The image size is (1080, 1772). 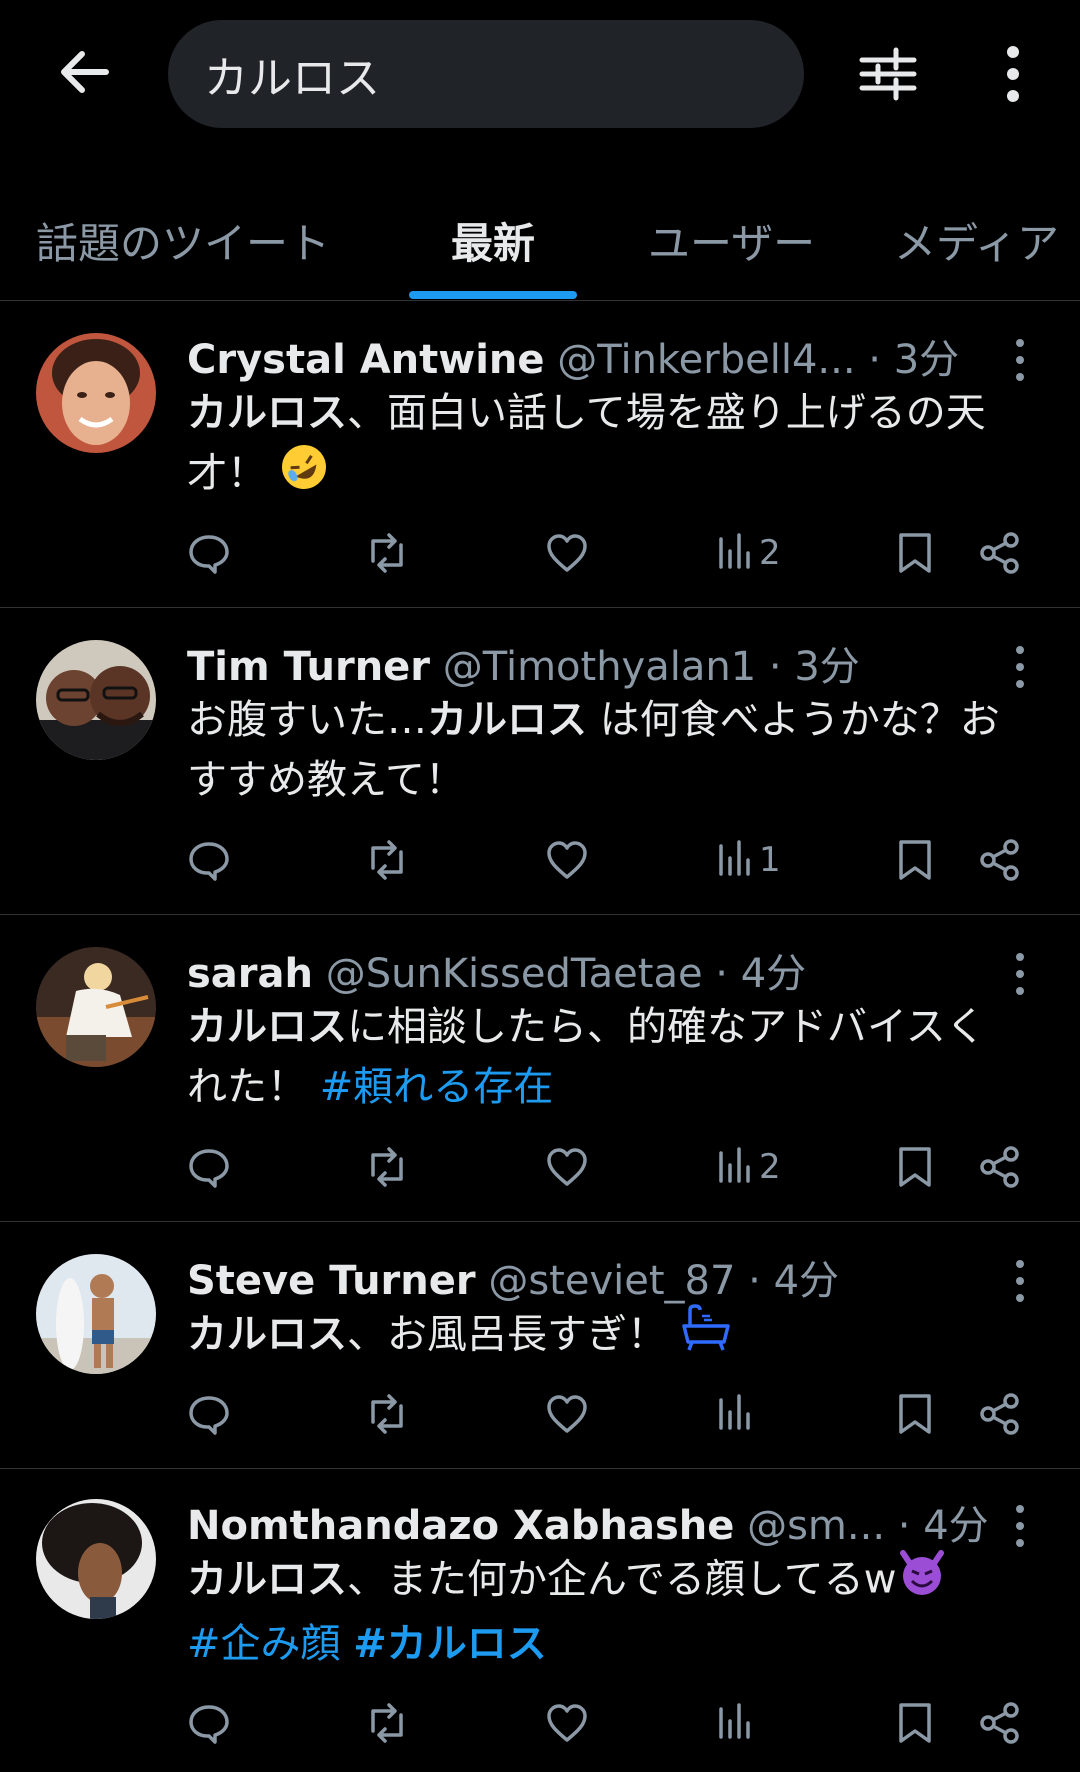 What do you see at coordinates (183, 240) in the screenshot?
I see `tab-top: 話題のツイート` at bounding box center [183, 240].